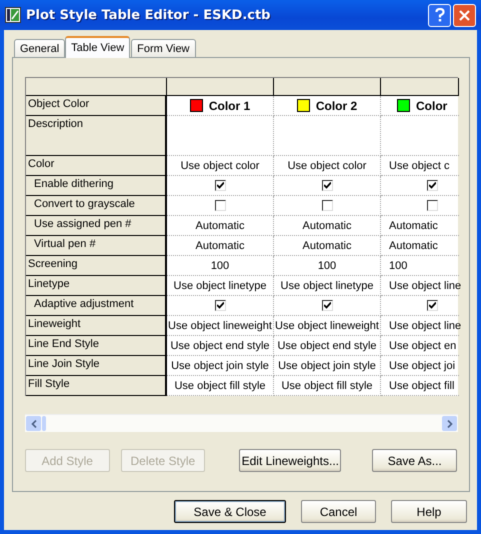 This screenshot has height=534, width=481. What do you see at coordinates (163, 48) in the screenshot?
I see `tab: Form View` at bounding box center [163, 48].